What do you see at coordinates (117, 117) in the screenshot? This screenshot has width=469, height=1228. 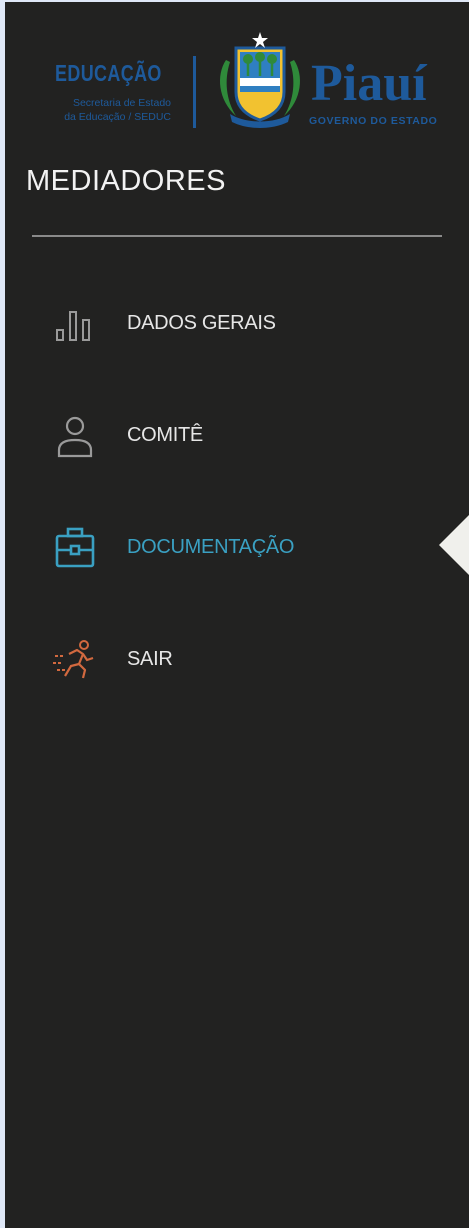 I see `edu-logo-subtitle-2: da Educação / SEDUC` at bounding box center [117, 117].